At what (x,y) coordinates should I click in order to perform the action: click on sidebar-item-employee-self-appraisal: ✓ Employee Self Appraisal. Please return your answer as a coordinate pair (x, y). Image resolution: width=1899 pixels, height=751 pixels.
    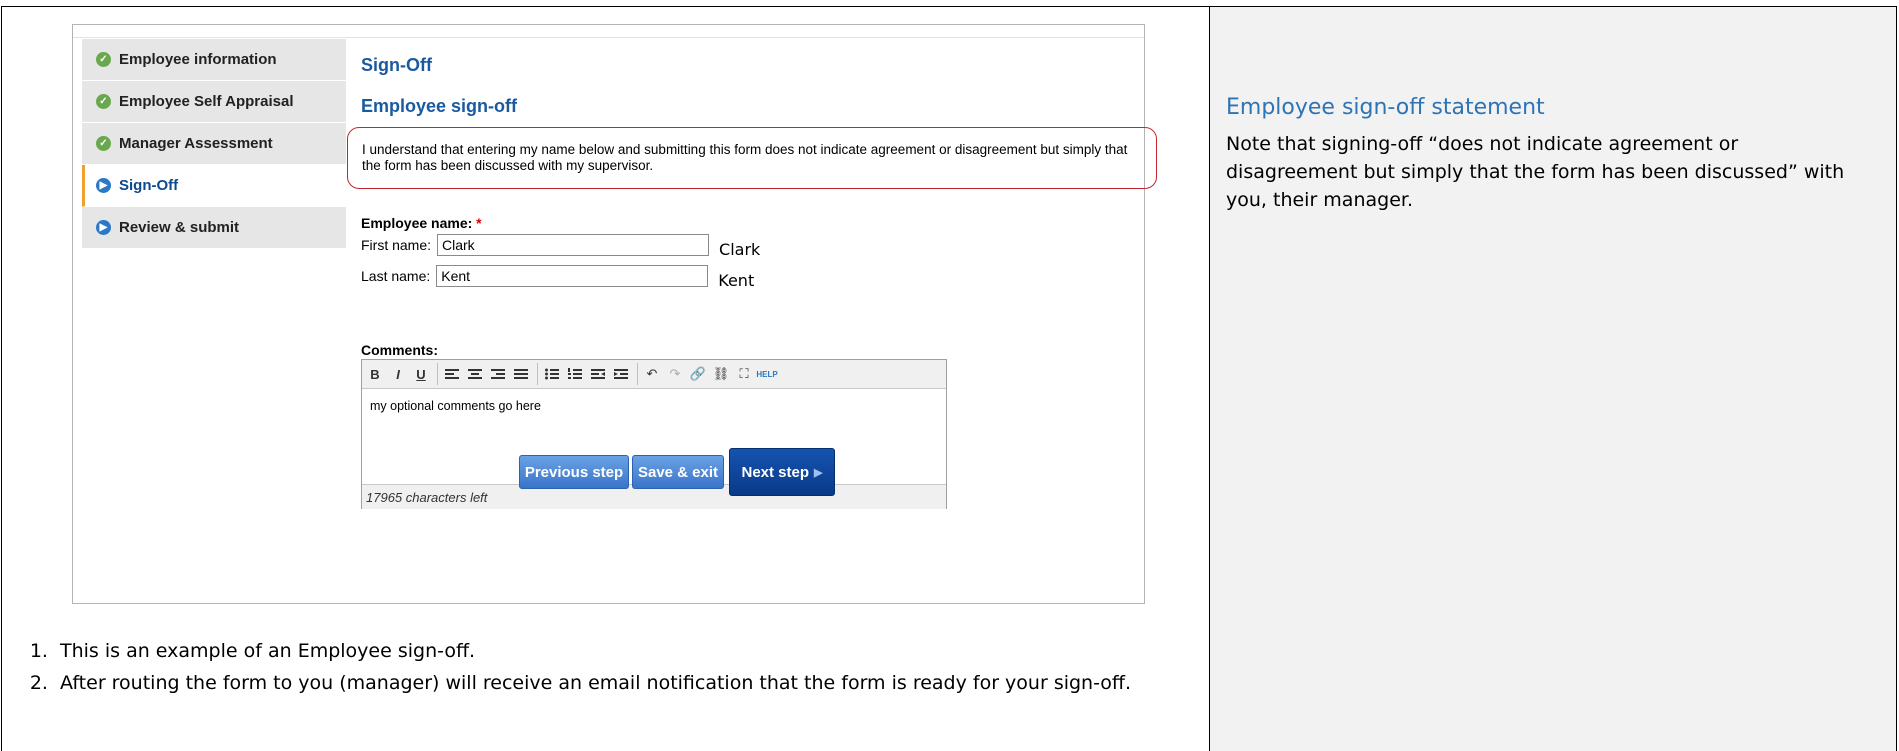
    Looking at the image, I should click on (214, 102).